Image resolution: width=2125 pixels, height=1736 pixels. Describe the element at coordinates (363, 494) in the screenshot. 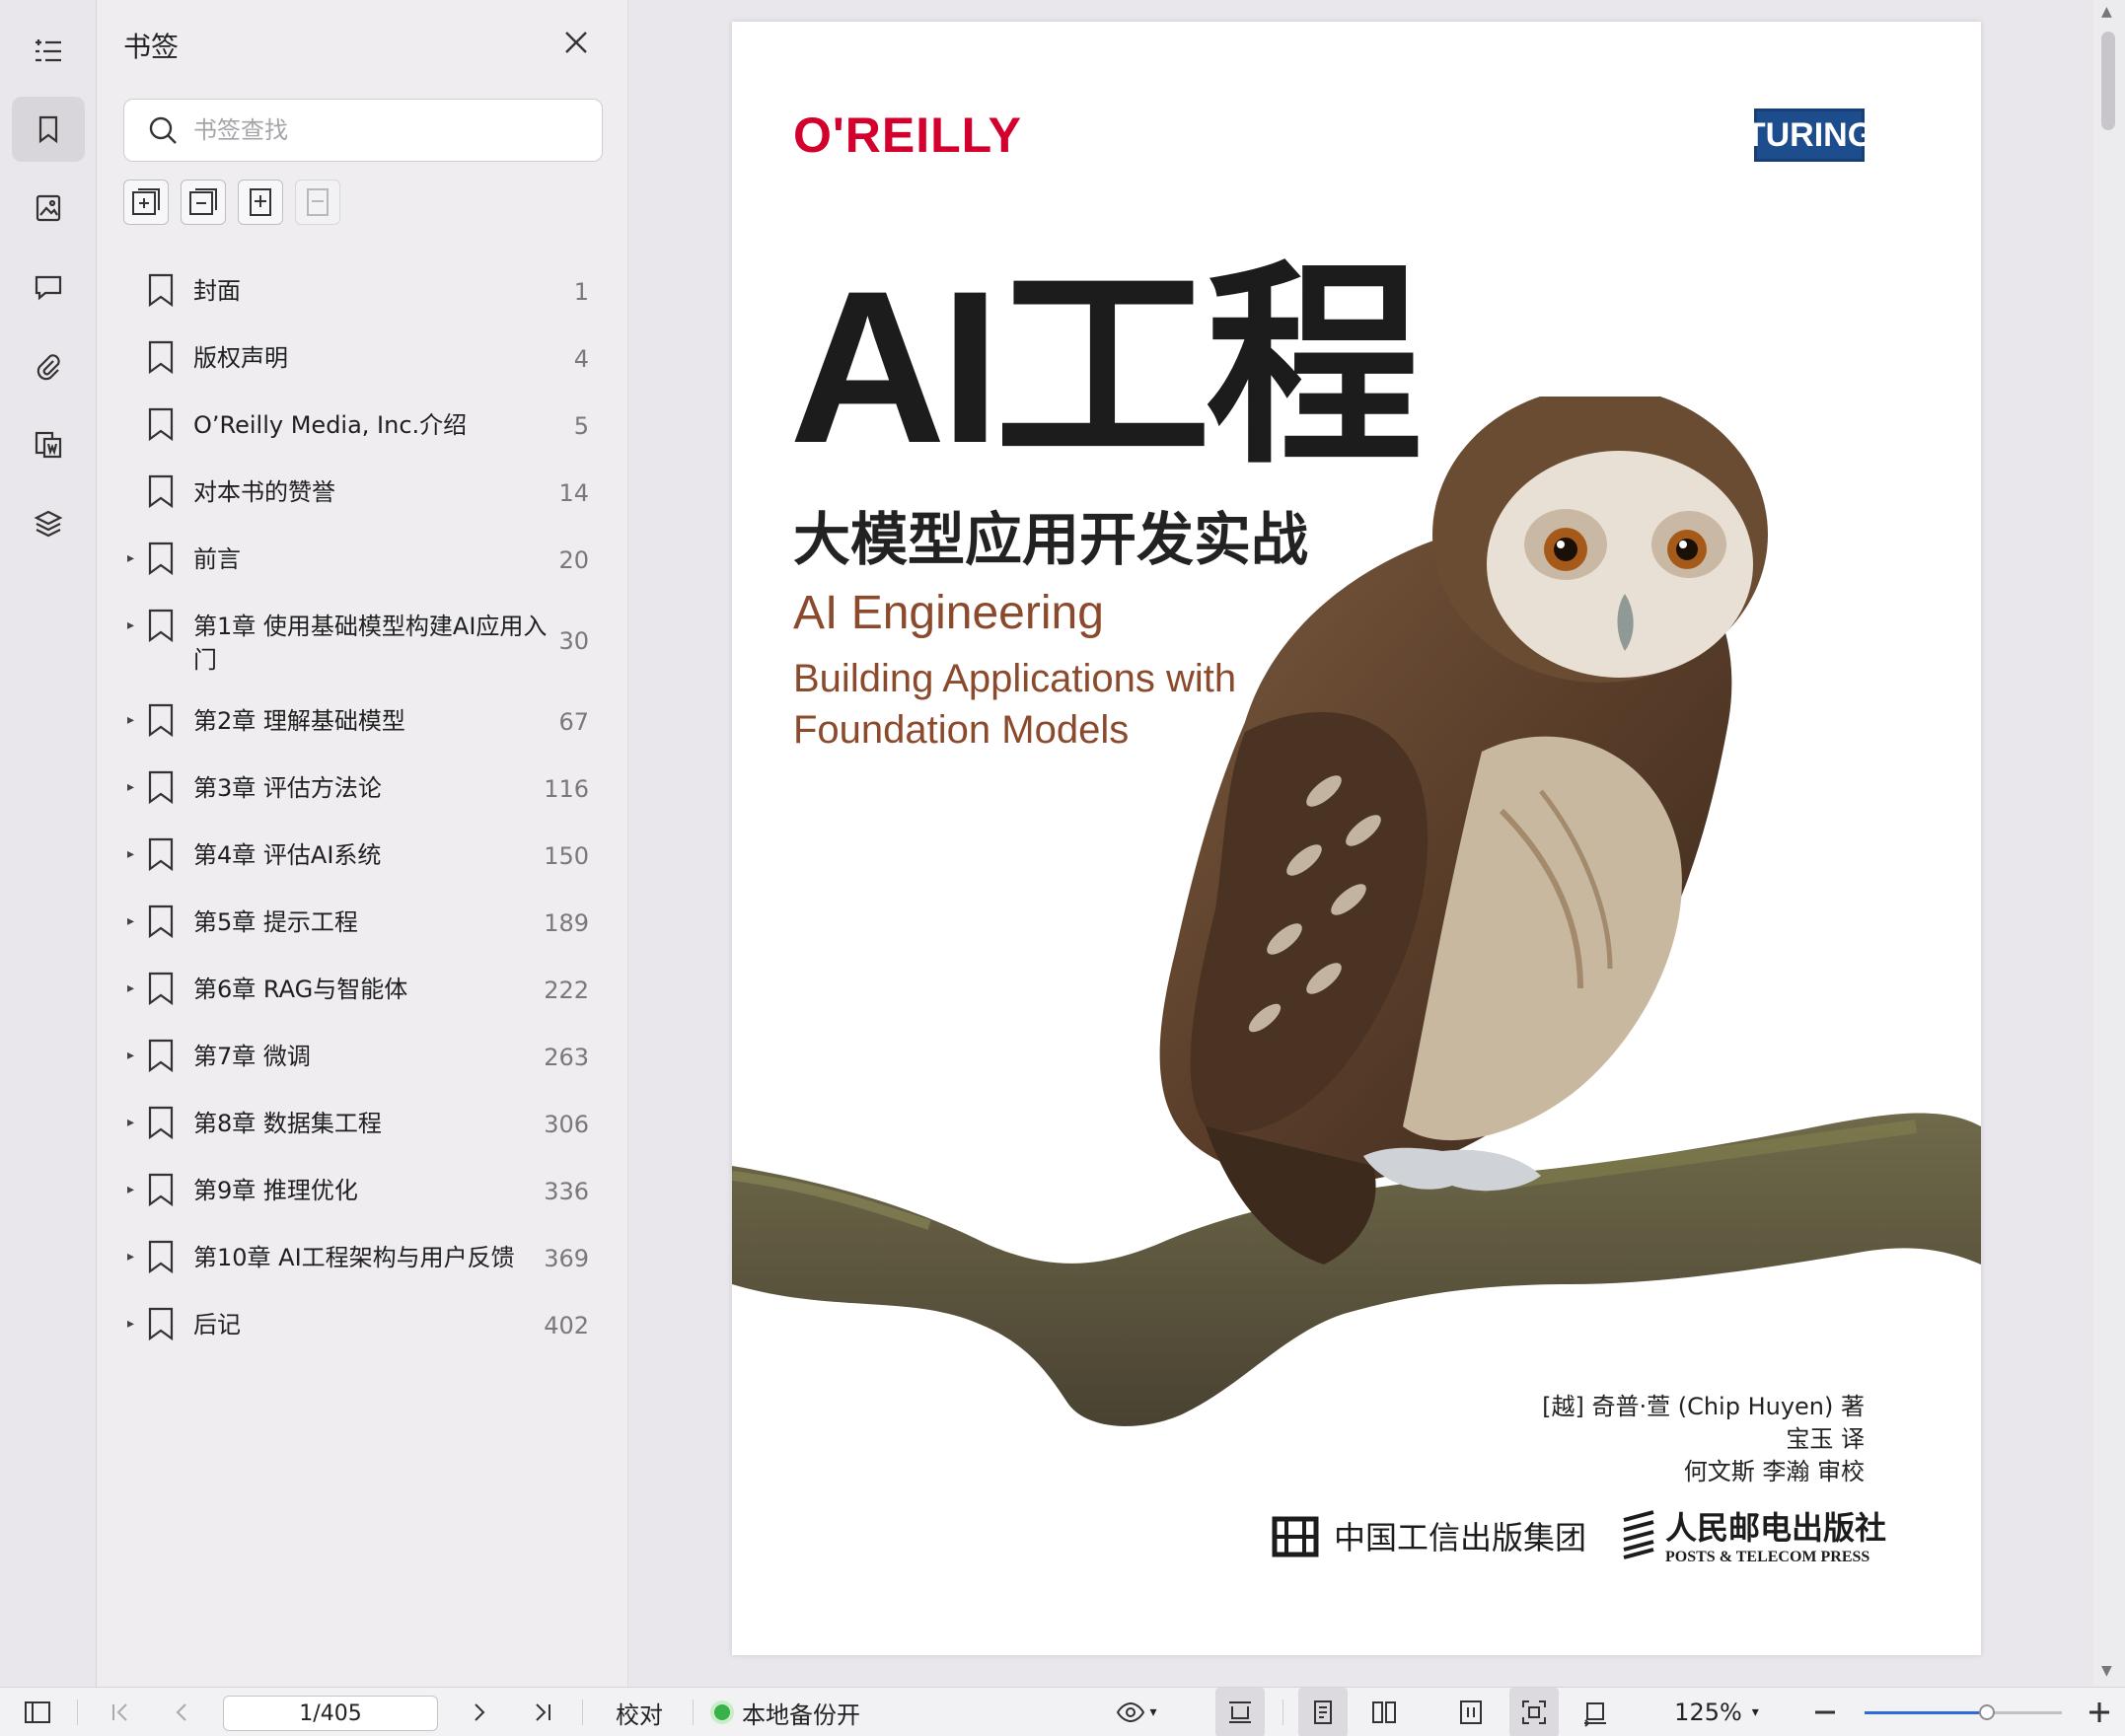

I see `bookmark-item: 对本书的赞誉 14` at that location.